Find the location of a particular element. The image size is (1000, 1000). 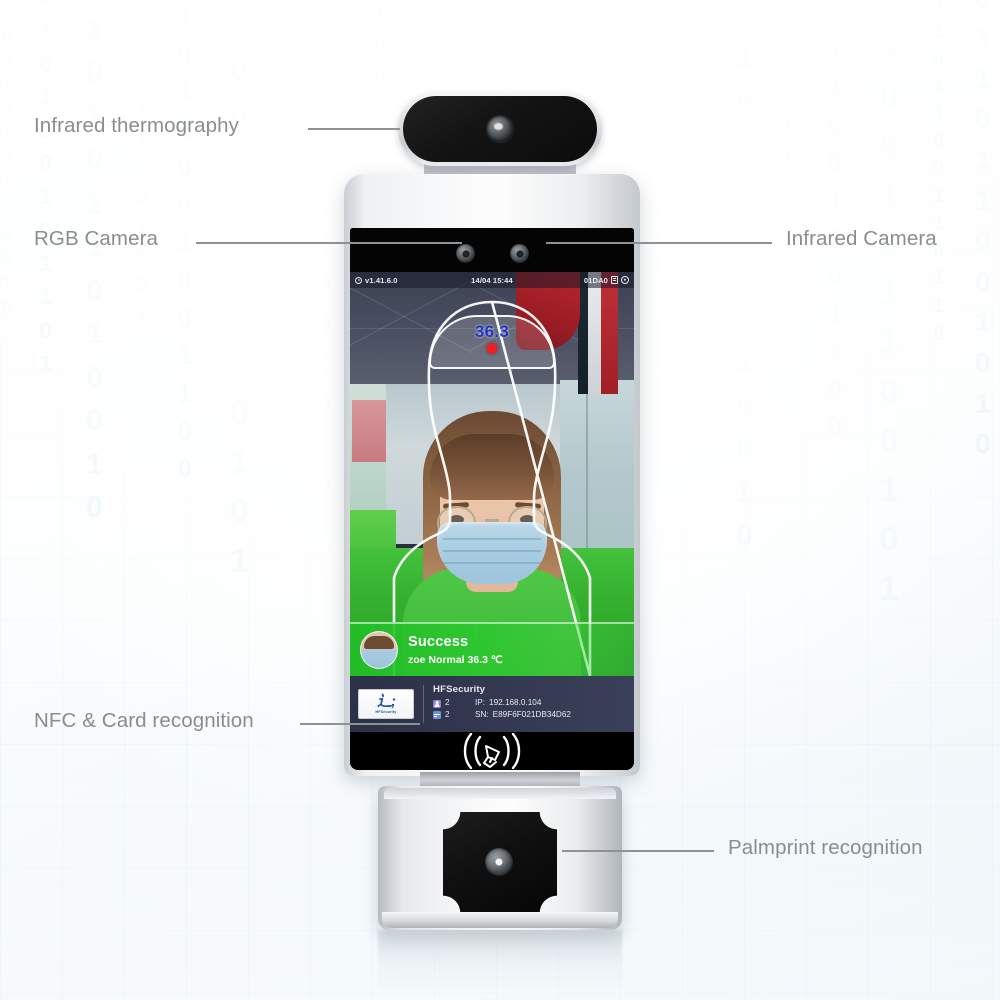

status-datetime: 14/04 15:44 is located at coordinates (492, 280).